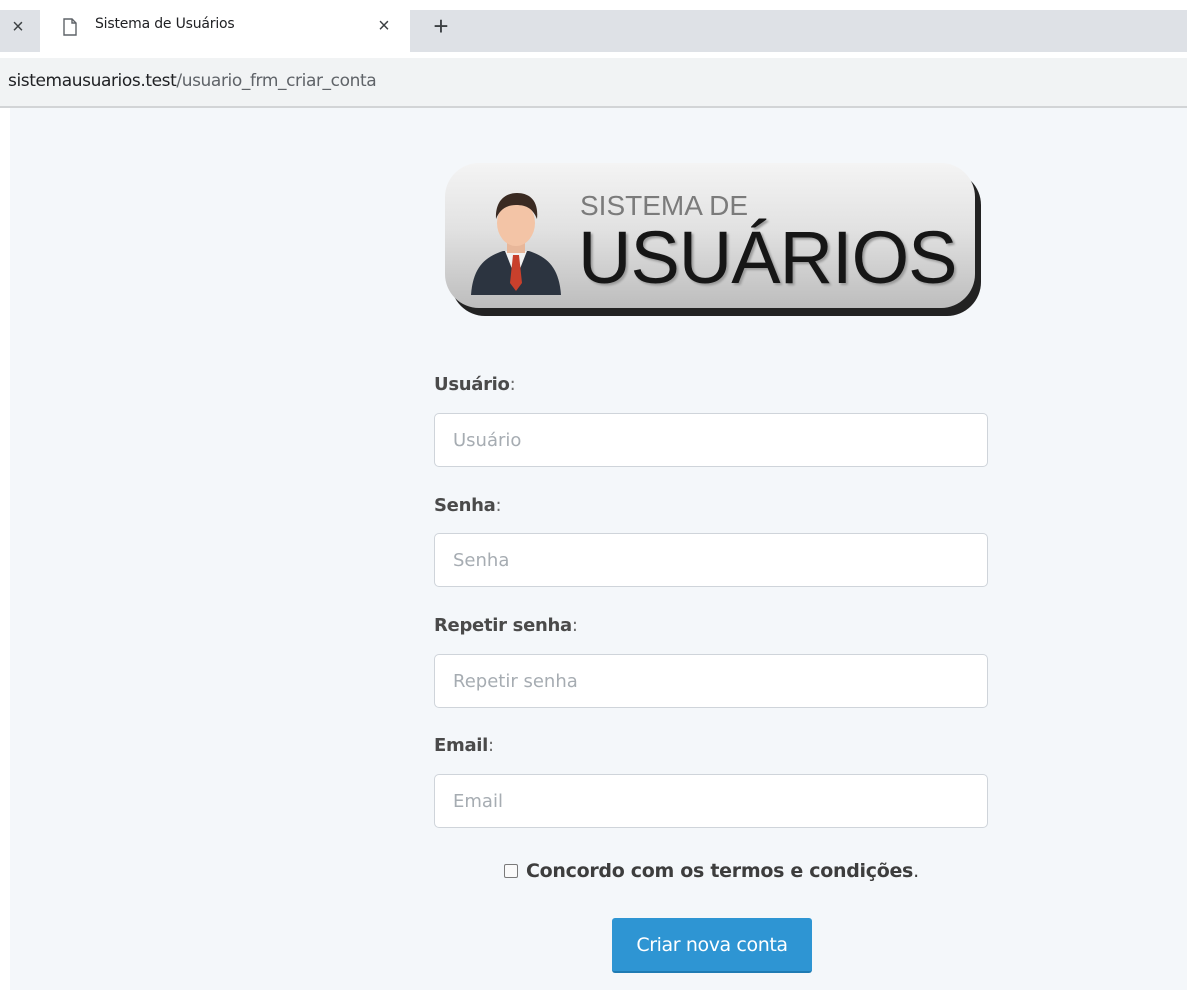  I want to click on create-account-button: Criar nova conta, so click(712, 945).